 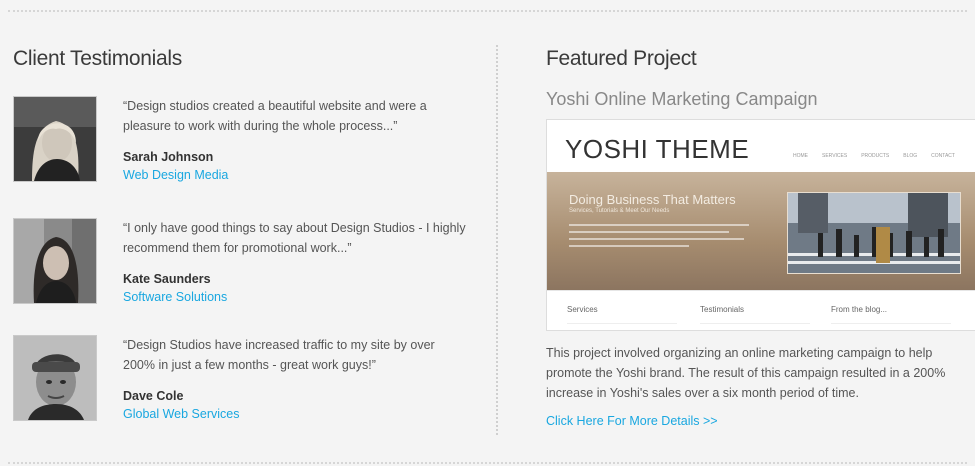 What do you see at coordinates (657, 149) in the screenshot?
I see `preview-logo: YOSHI THEME` at bounding box center [657, 149].